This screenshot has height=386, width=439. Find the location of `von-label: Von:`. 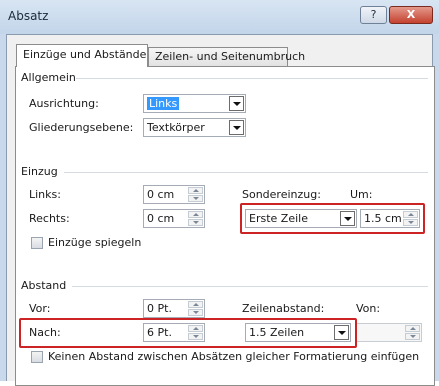

von-label: Von: is located at coordinates (368, 308).